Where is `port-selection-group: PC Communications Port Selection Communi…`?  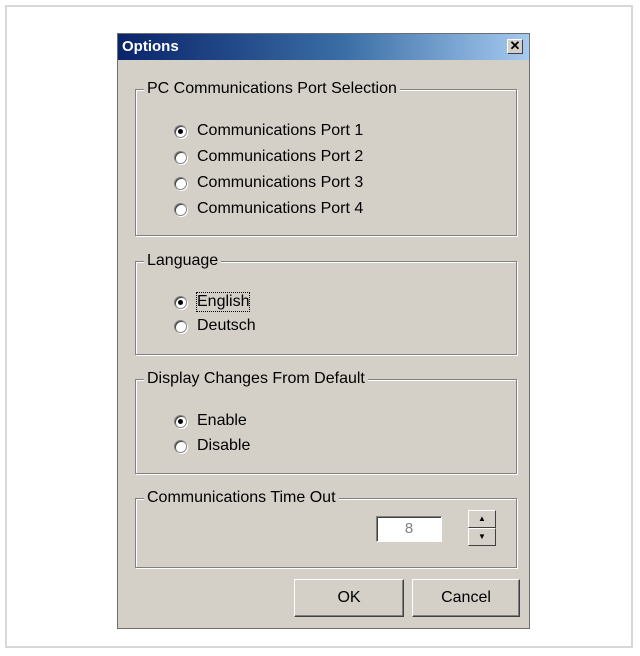 port-selection-group: PC Communications Port Selection Communi… is located at coordinates (326, 158).